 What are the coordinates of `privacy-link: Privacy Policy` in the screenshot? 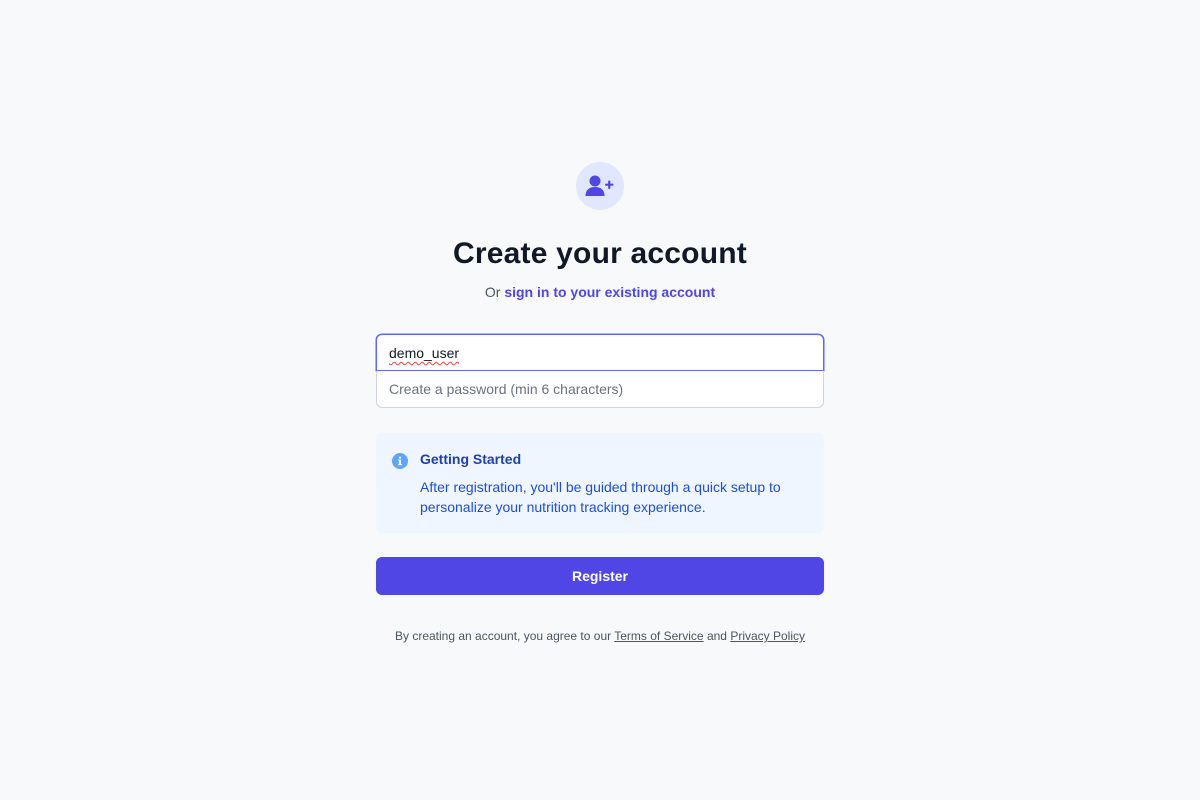 It's located at (767, 636).